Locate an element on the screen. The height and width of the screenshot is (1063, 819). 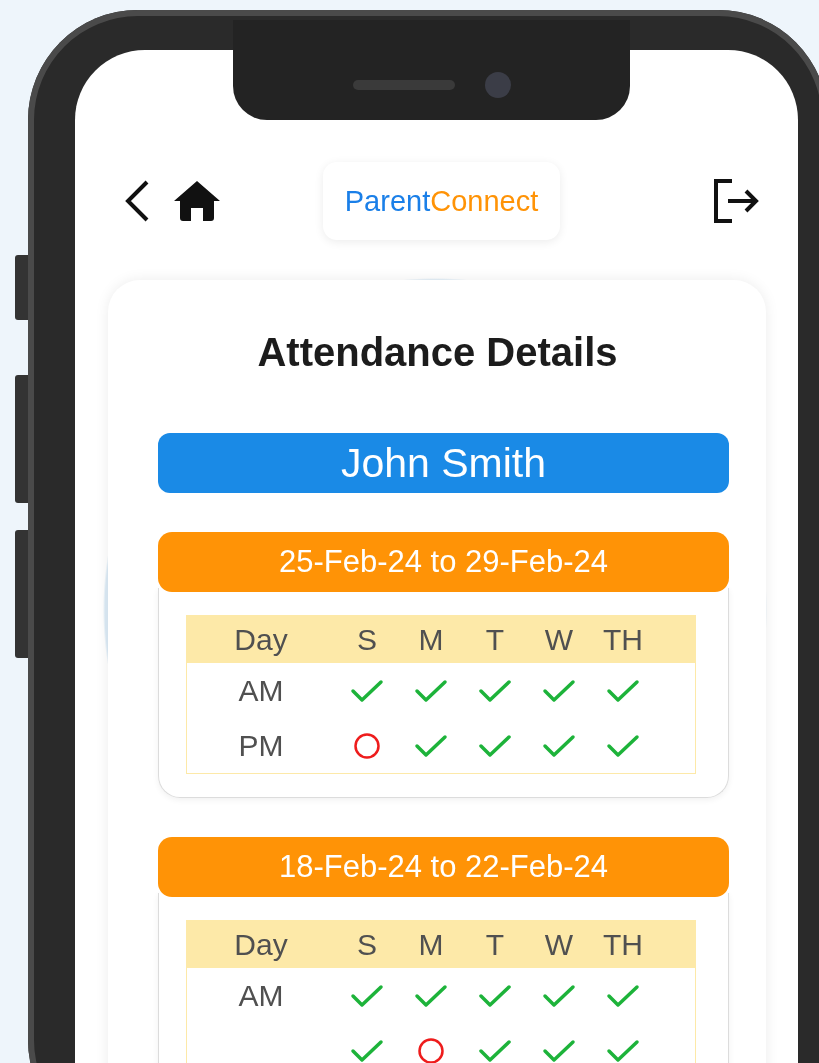
home-icon is located at coordinates (197, 201).